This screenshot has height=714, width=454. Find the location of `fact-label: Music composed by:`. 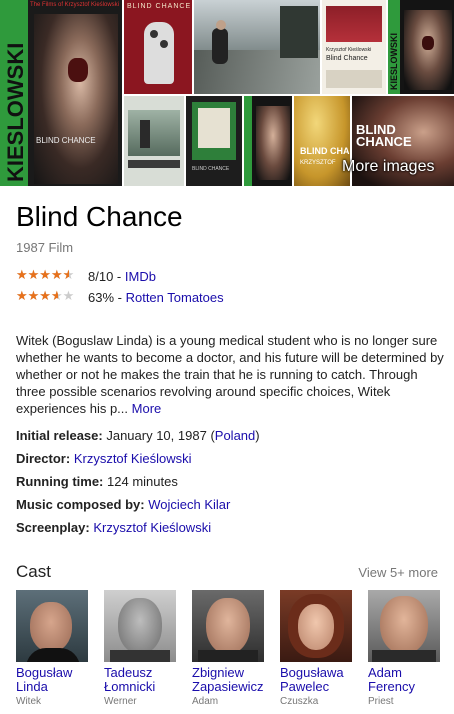

fact-label: Music composed by: is located at coordinates (80, 504).